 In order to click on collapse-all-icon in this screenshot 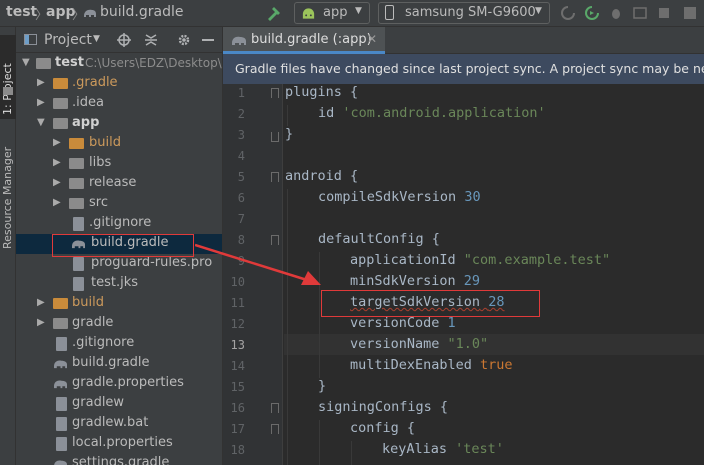, I will do `click(151, 40)`.